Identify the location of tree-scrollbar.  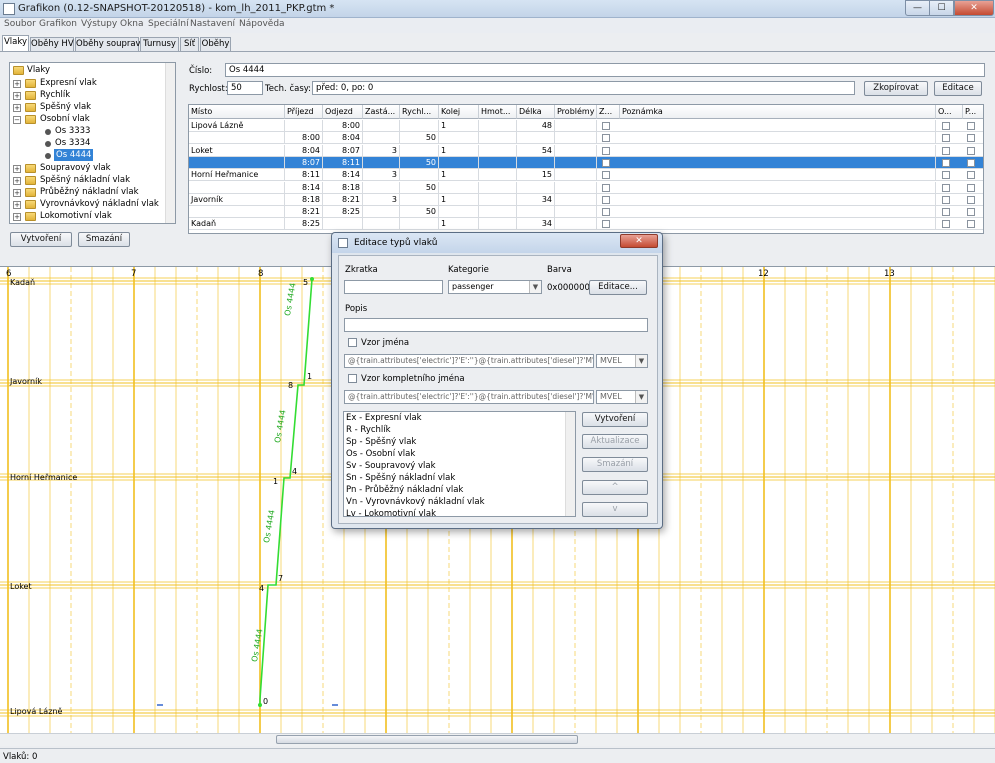
(170, 143).